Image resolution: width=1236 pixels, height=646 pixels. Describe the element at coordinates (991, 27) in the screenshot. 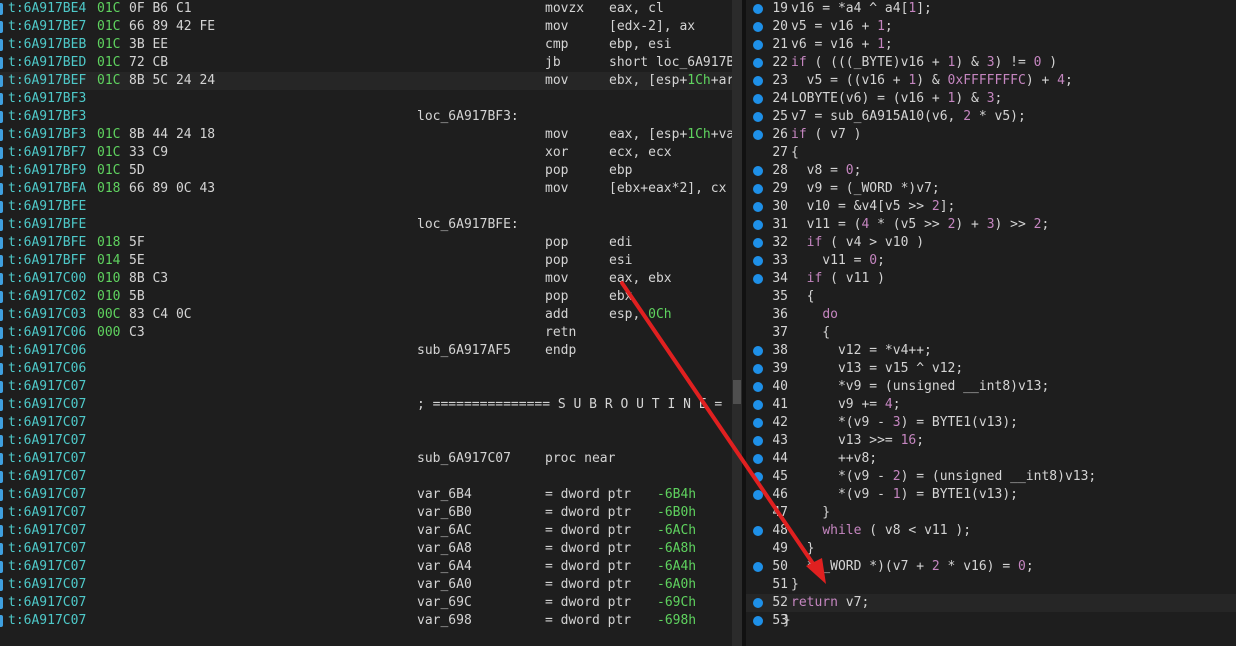

I see `pseudocode-line: 20 v5 = v16 + 1;` at that location.